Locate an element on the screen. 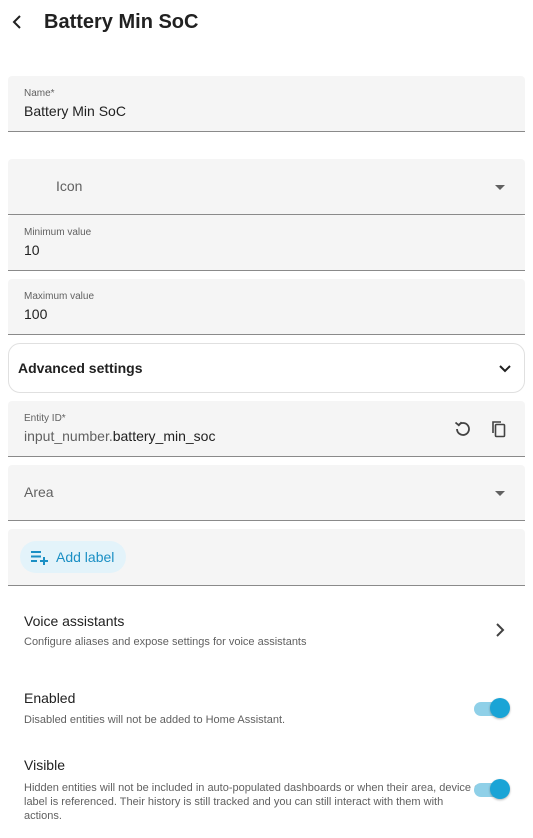  back-button is located at coordinates (17, 22).